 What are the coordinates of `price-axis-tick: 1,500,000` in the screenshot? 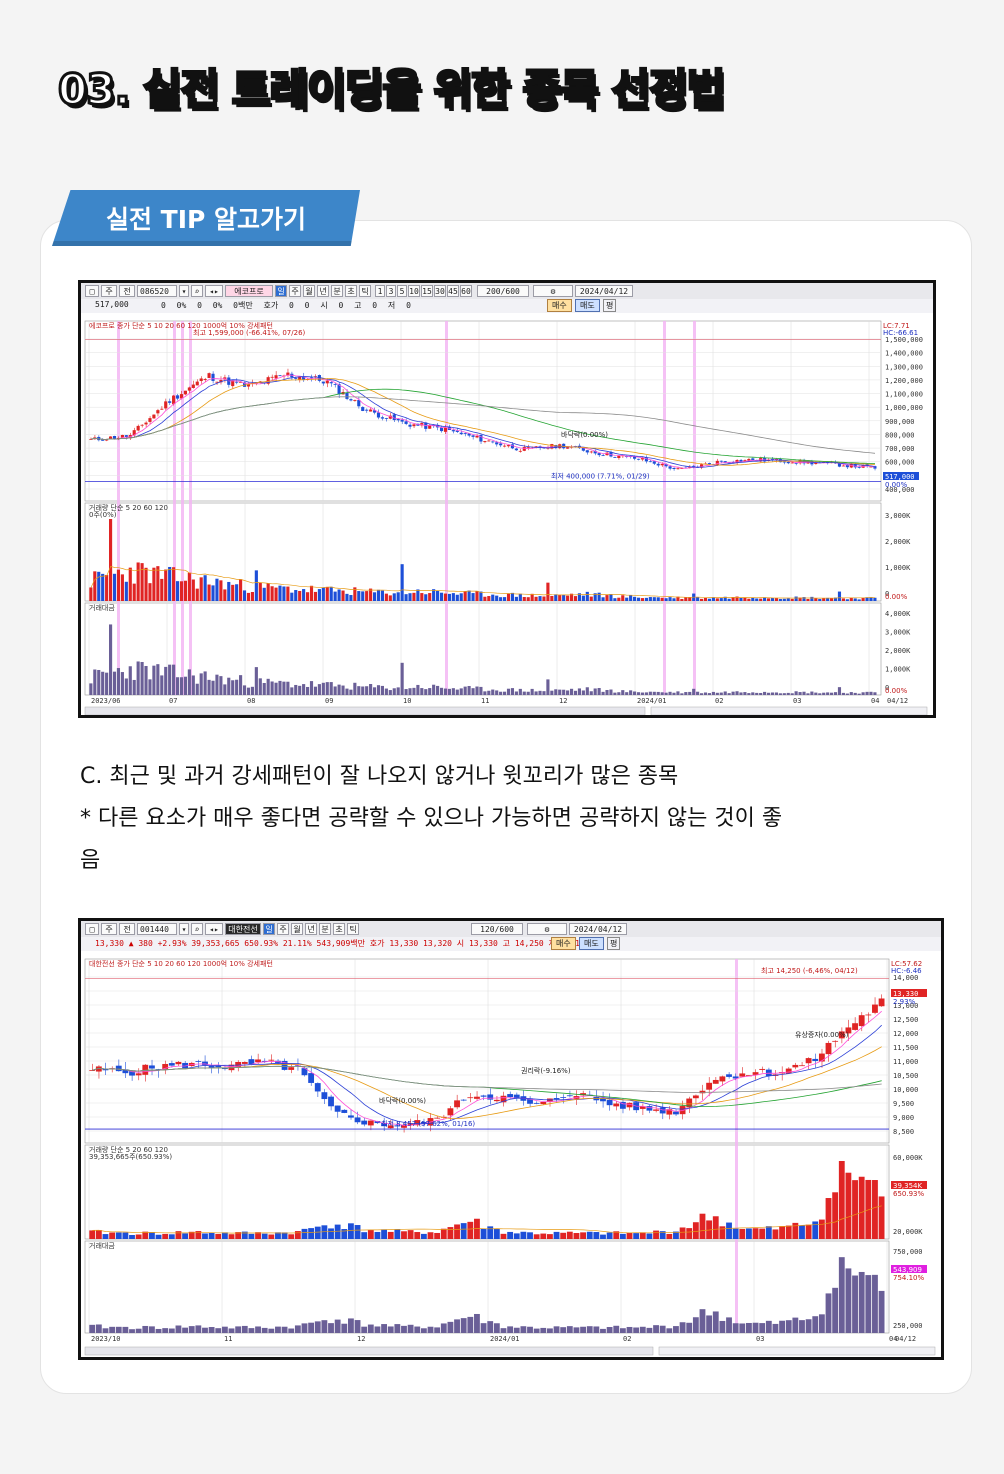 It's located at (904, 340).